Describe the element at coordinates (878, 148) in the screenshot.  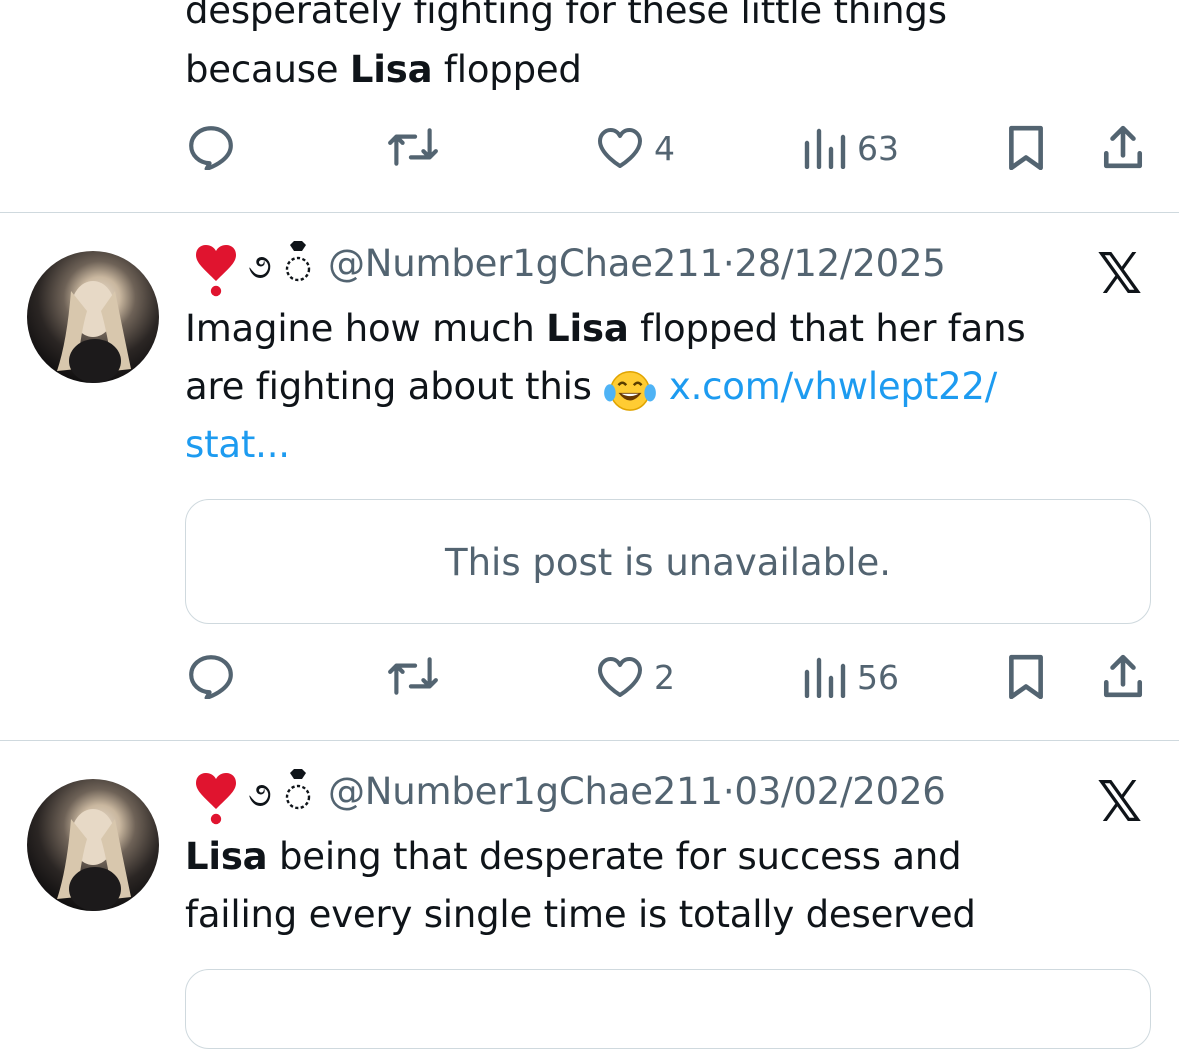
I see `views-count: 63` at that location.